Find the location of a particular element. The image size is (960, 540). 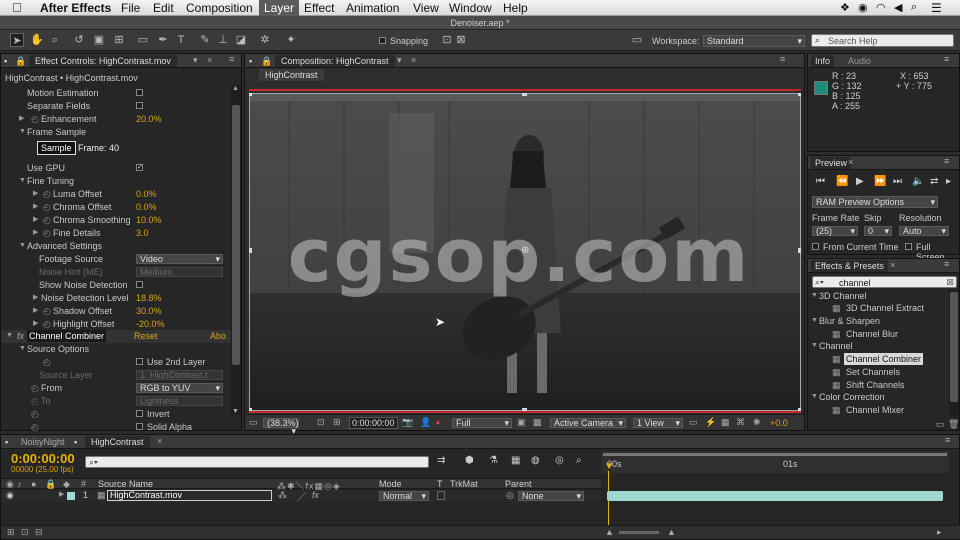

pan-behind-tool-icon: ⊞ is located at coordinates (119, 40).